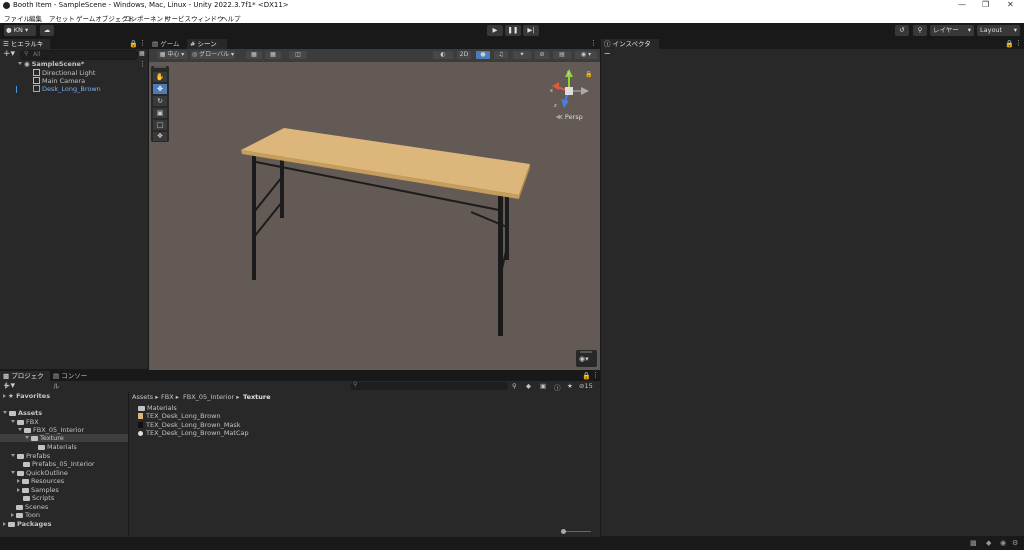  Describe the element at coordinates (1003, 543) in the screenshot. I see `debug-mode-icon: ◉` at that location.